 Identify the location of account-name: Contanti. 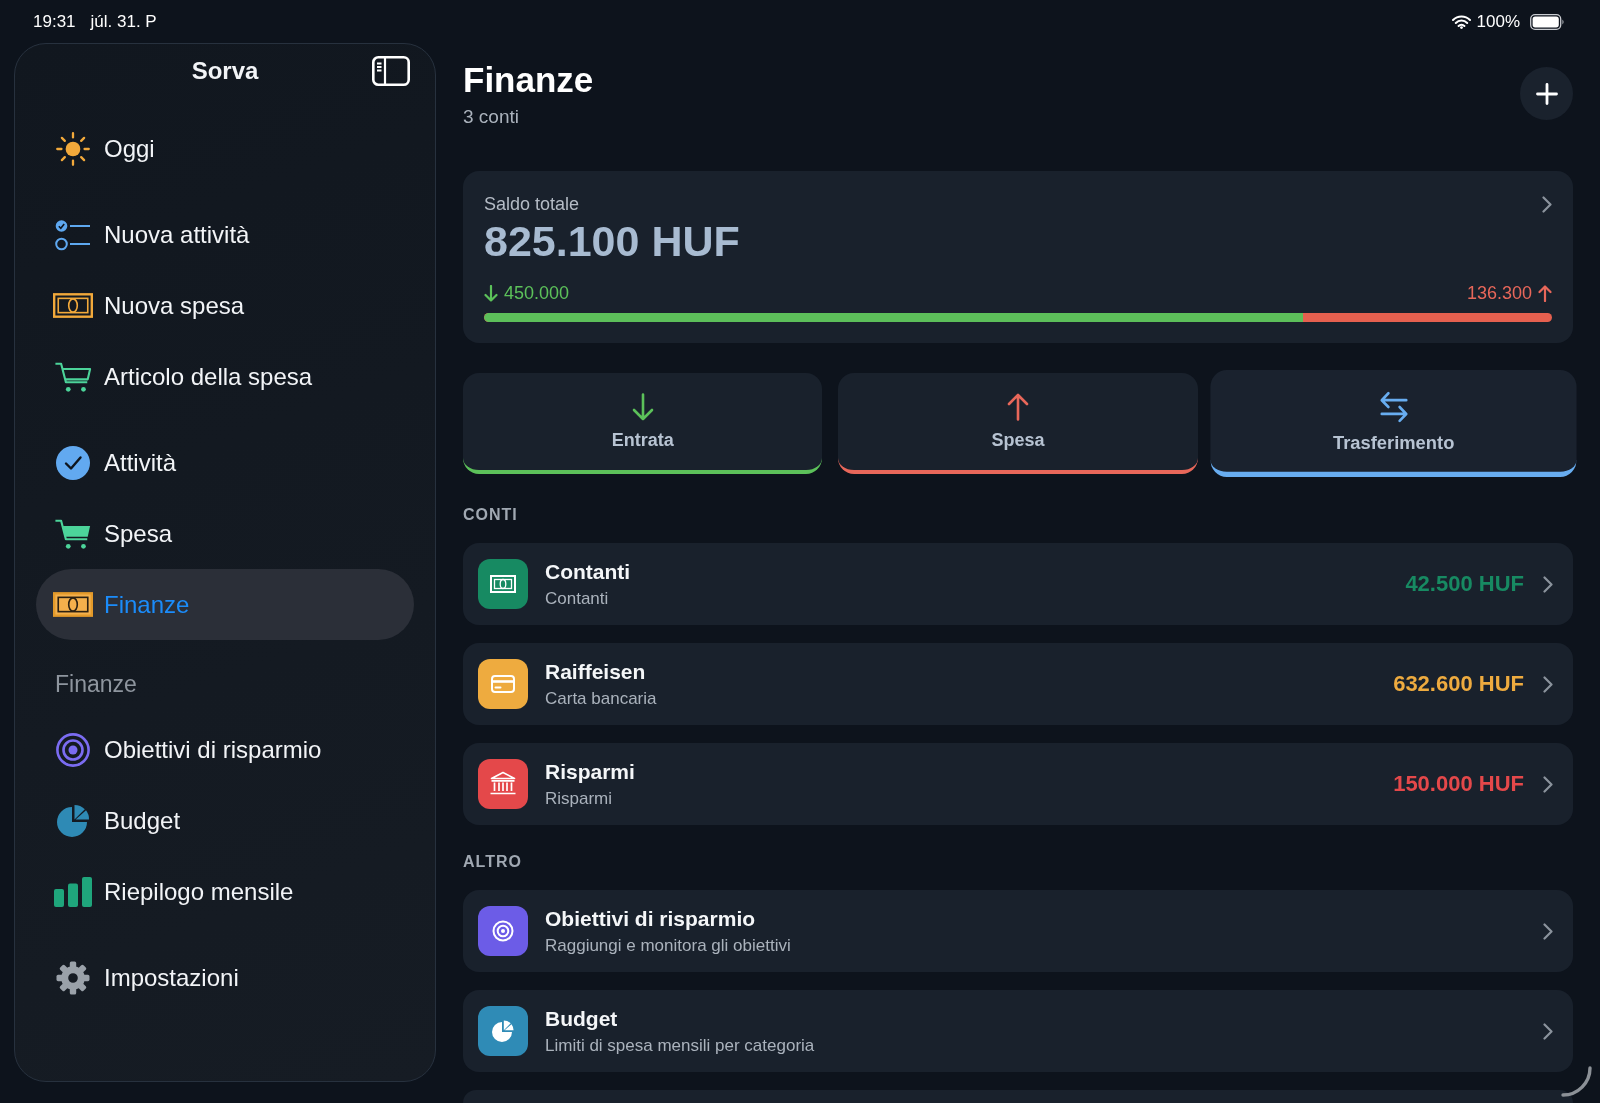
(588, 571).